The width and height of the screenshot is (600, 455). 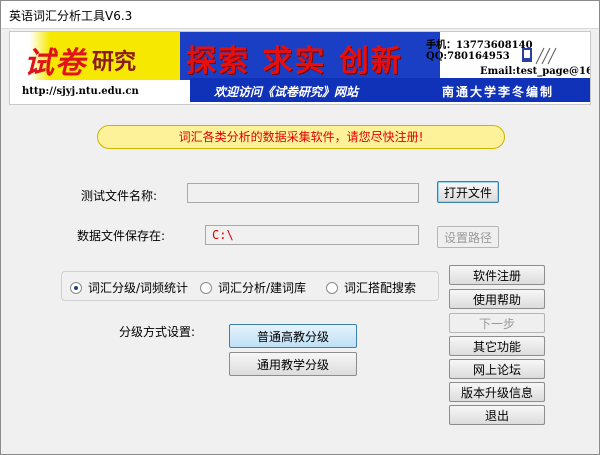 I want to click on mode-radio-collocation: 词汇搭配搜索, so click(x=371, y=287).